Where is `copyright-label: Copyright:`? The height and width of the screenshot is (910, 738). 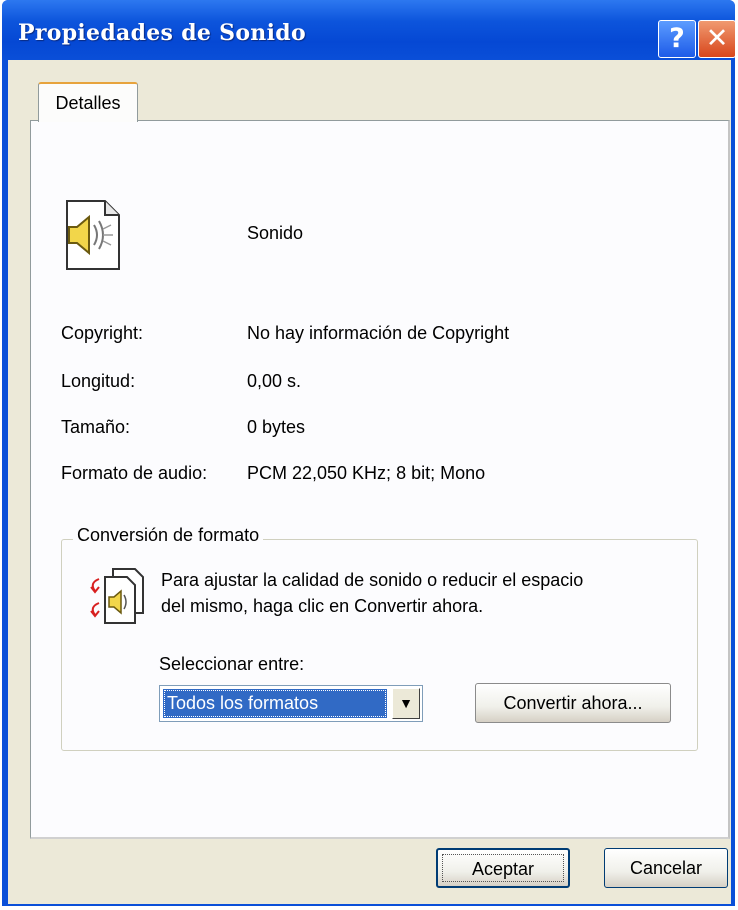
copyright-label: Copyright: is located at coordinates (102, 333).